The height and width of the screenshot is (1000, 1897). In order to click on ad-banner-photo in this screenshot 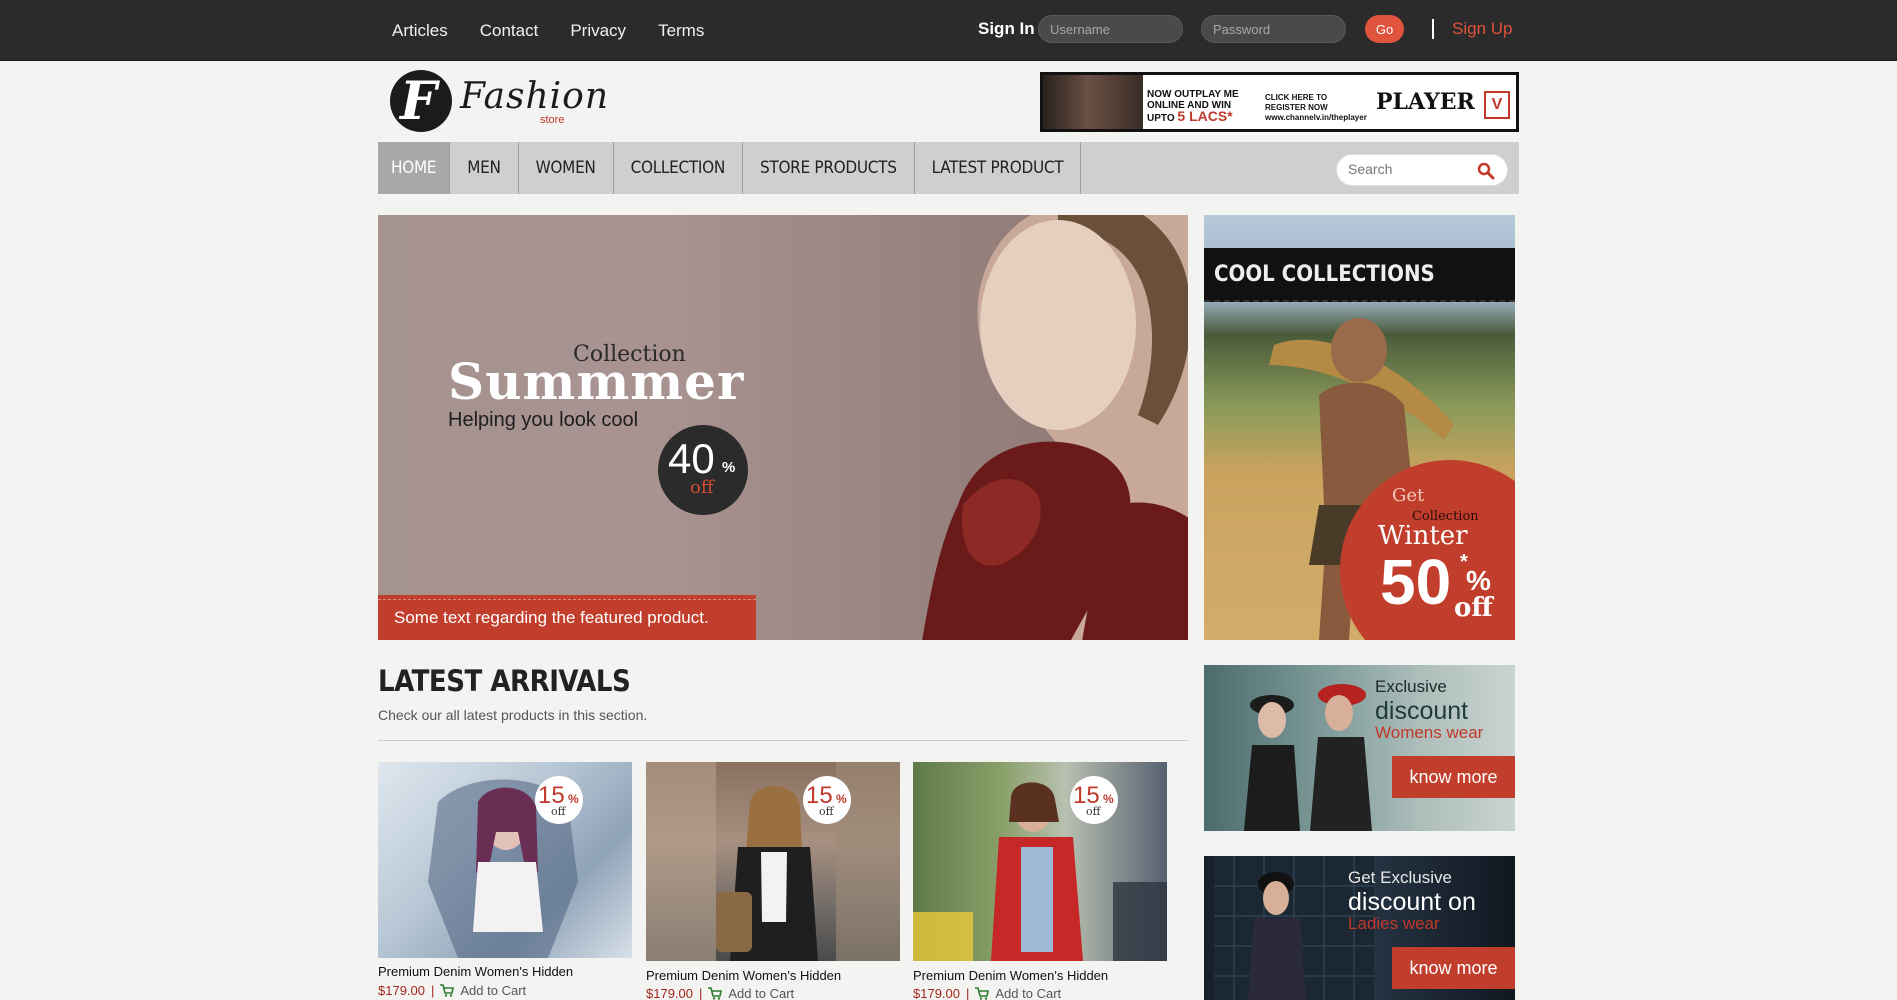, I will do `click(1093, 102)`.